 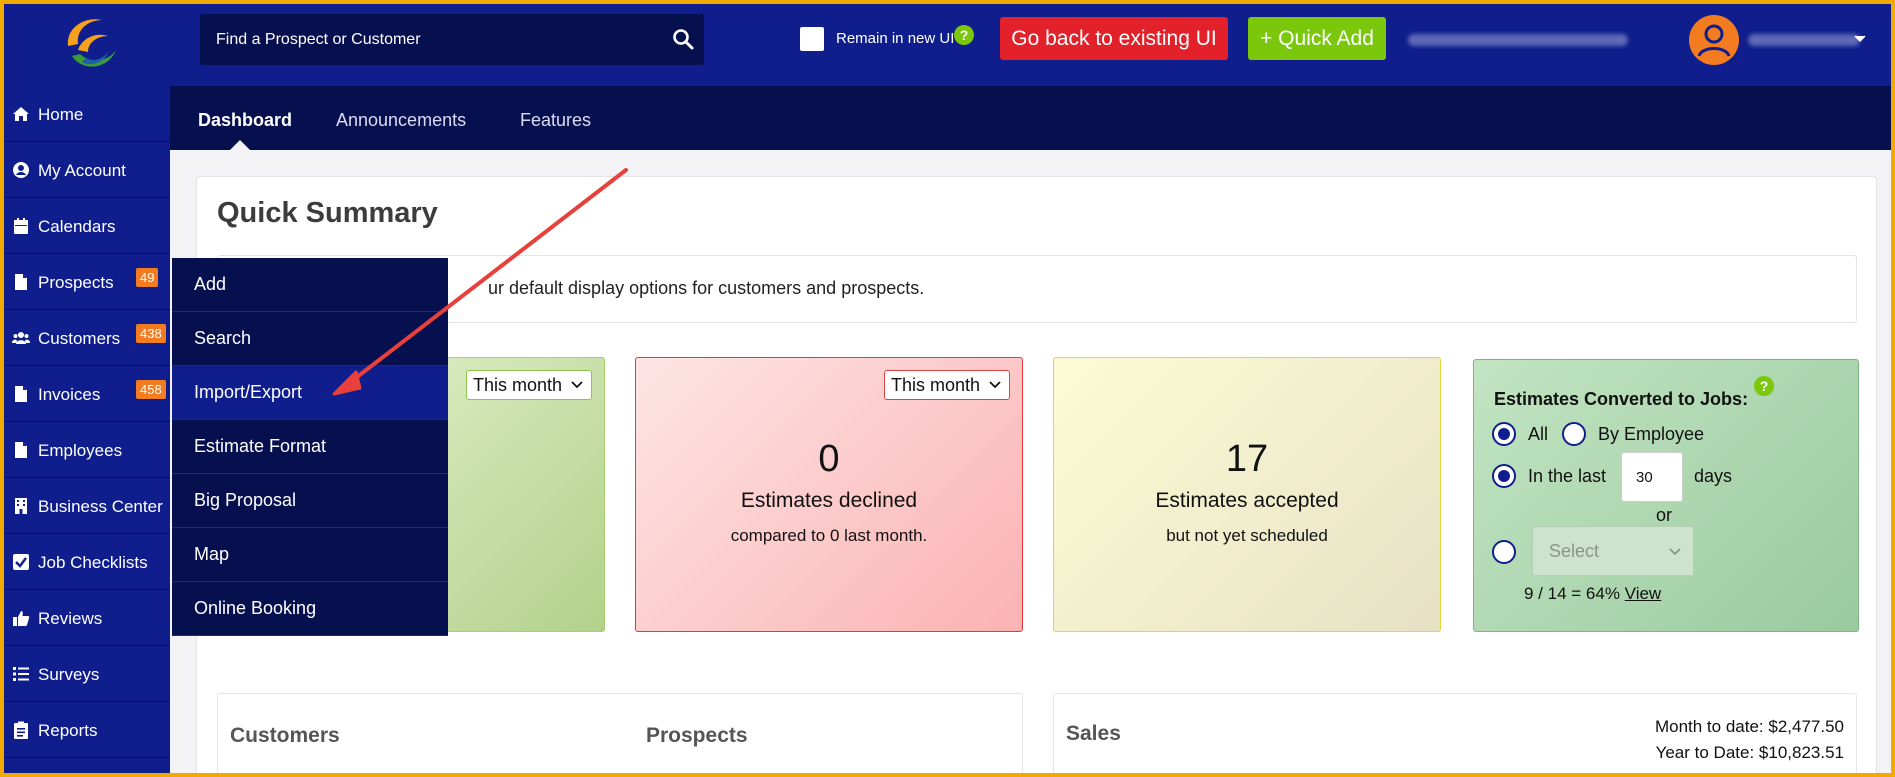 What do you see at coordinates (1567, 476) in the screenshot?
I see `in-the-last-label: In the last` at bounding box center [1567, 476].